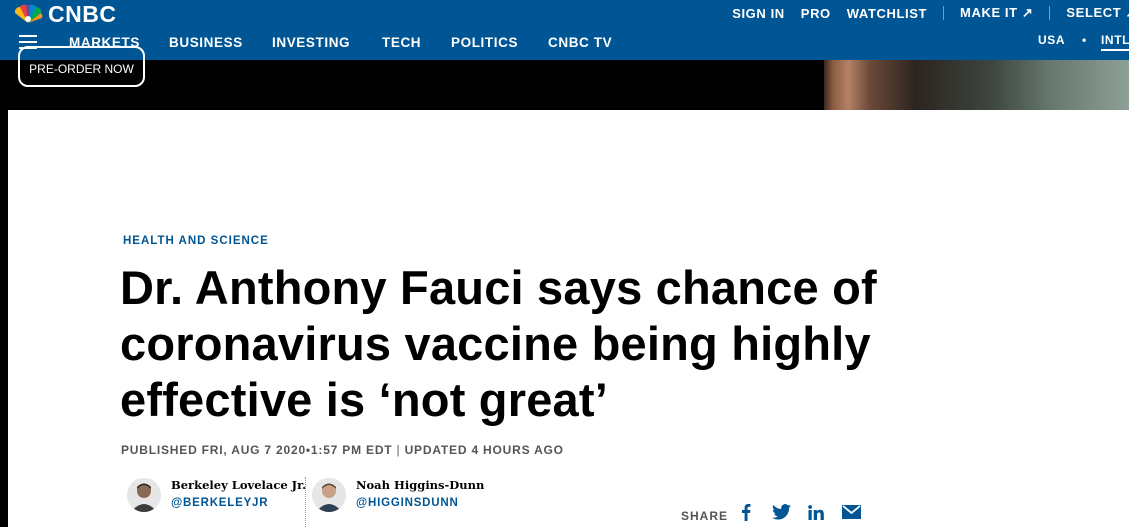  Describe the element at coordinates (398, 495) in the screenshot. I see `author-byline: Noah Higgins-Dunn @HIGGINSDUNN` at that location.